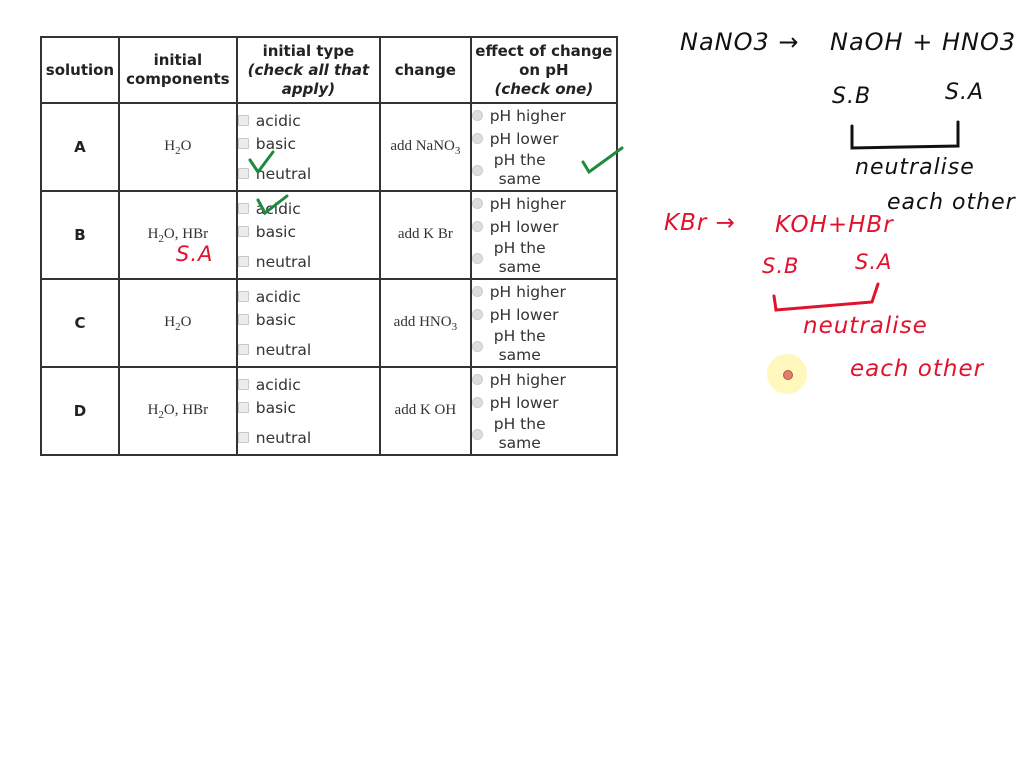  I want to click on bracket-black, so click(905, 135).